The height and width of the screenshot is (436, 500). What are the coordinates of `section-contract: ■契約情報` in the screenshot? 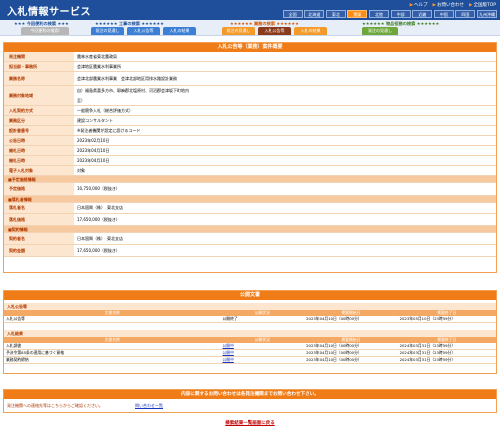 It's located at (250, 229).